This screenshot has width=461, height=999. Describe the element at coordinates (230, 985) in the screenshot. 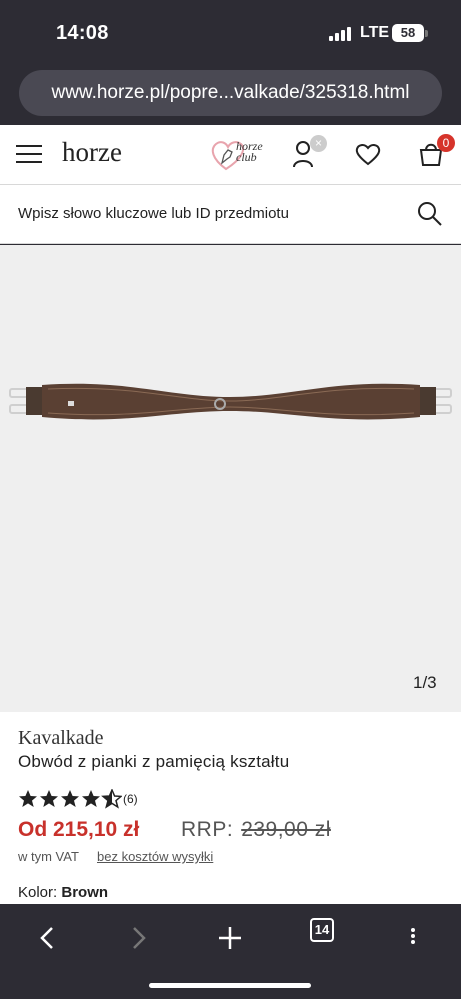

I see `home-indicator` at that location.